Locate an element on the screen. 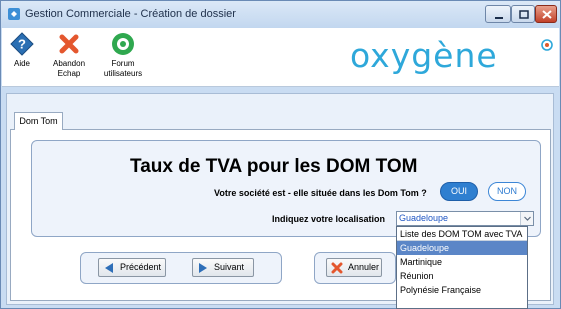 The height and width of the screenshot is (309, 561). forum-label: Forum utilisateurs is located at coordinates (123, 68).